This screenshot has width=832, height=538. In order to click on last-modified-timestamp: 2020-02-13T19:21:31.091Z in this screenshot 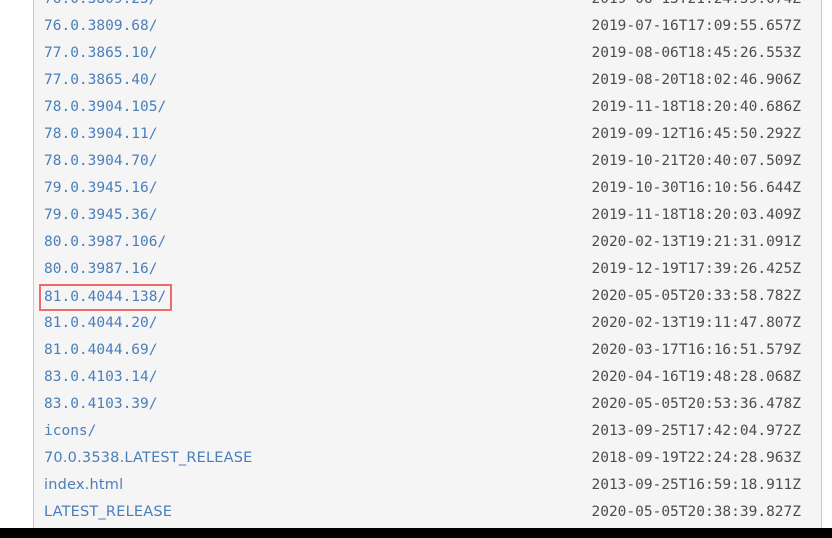, I will do `click(696, 242)`.